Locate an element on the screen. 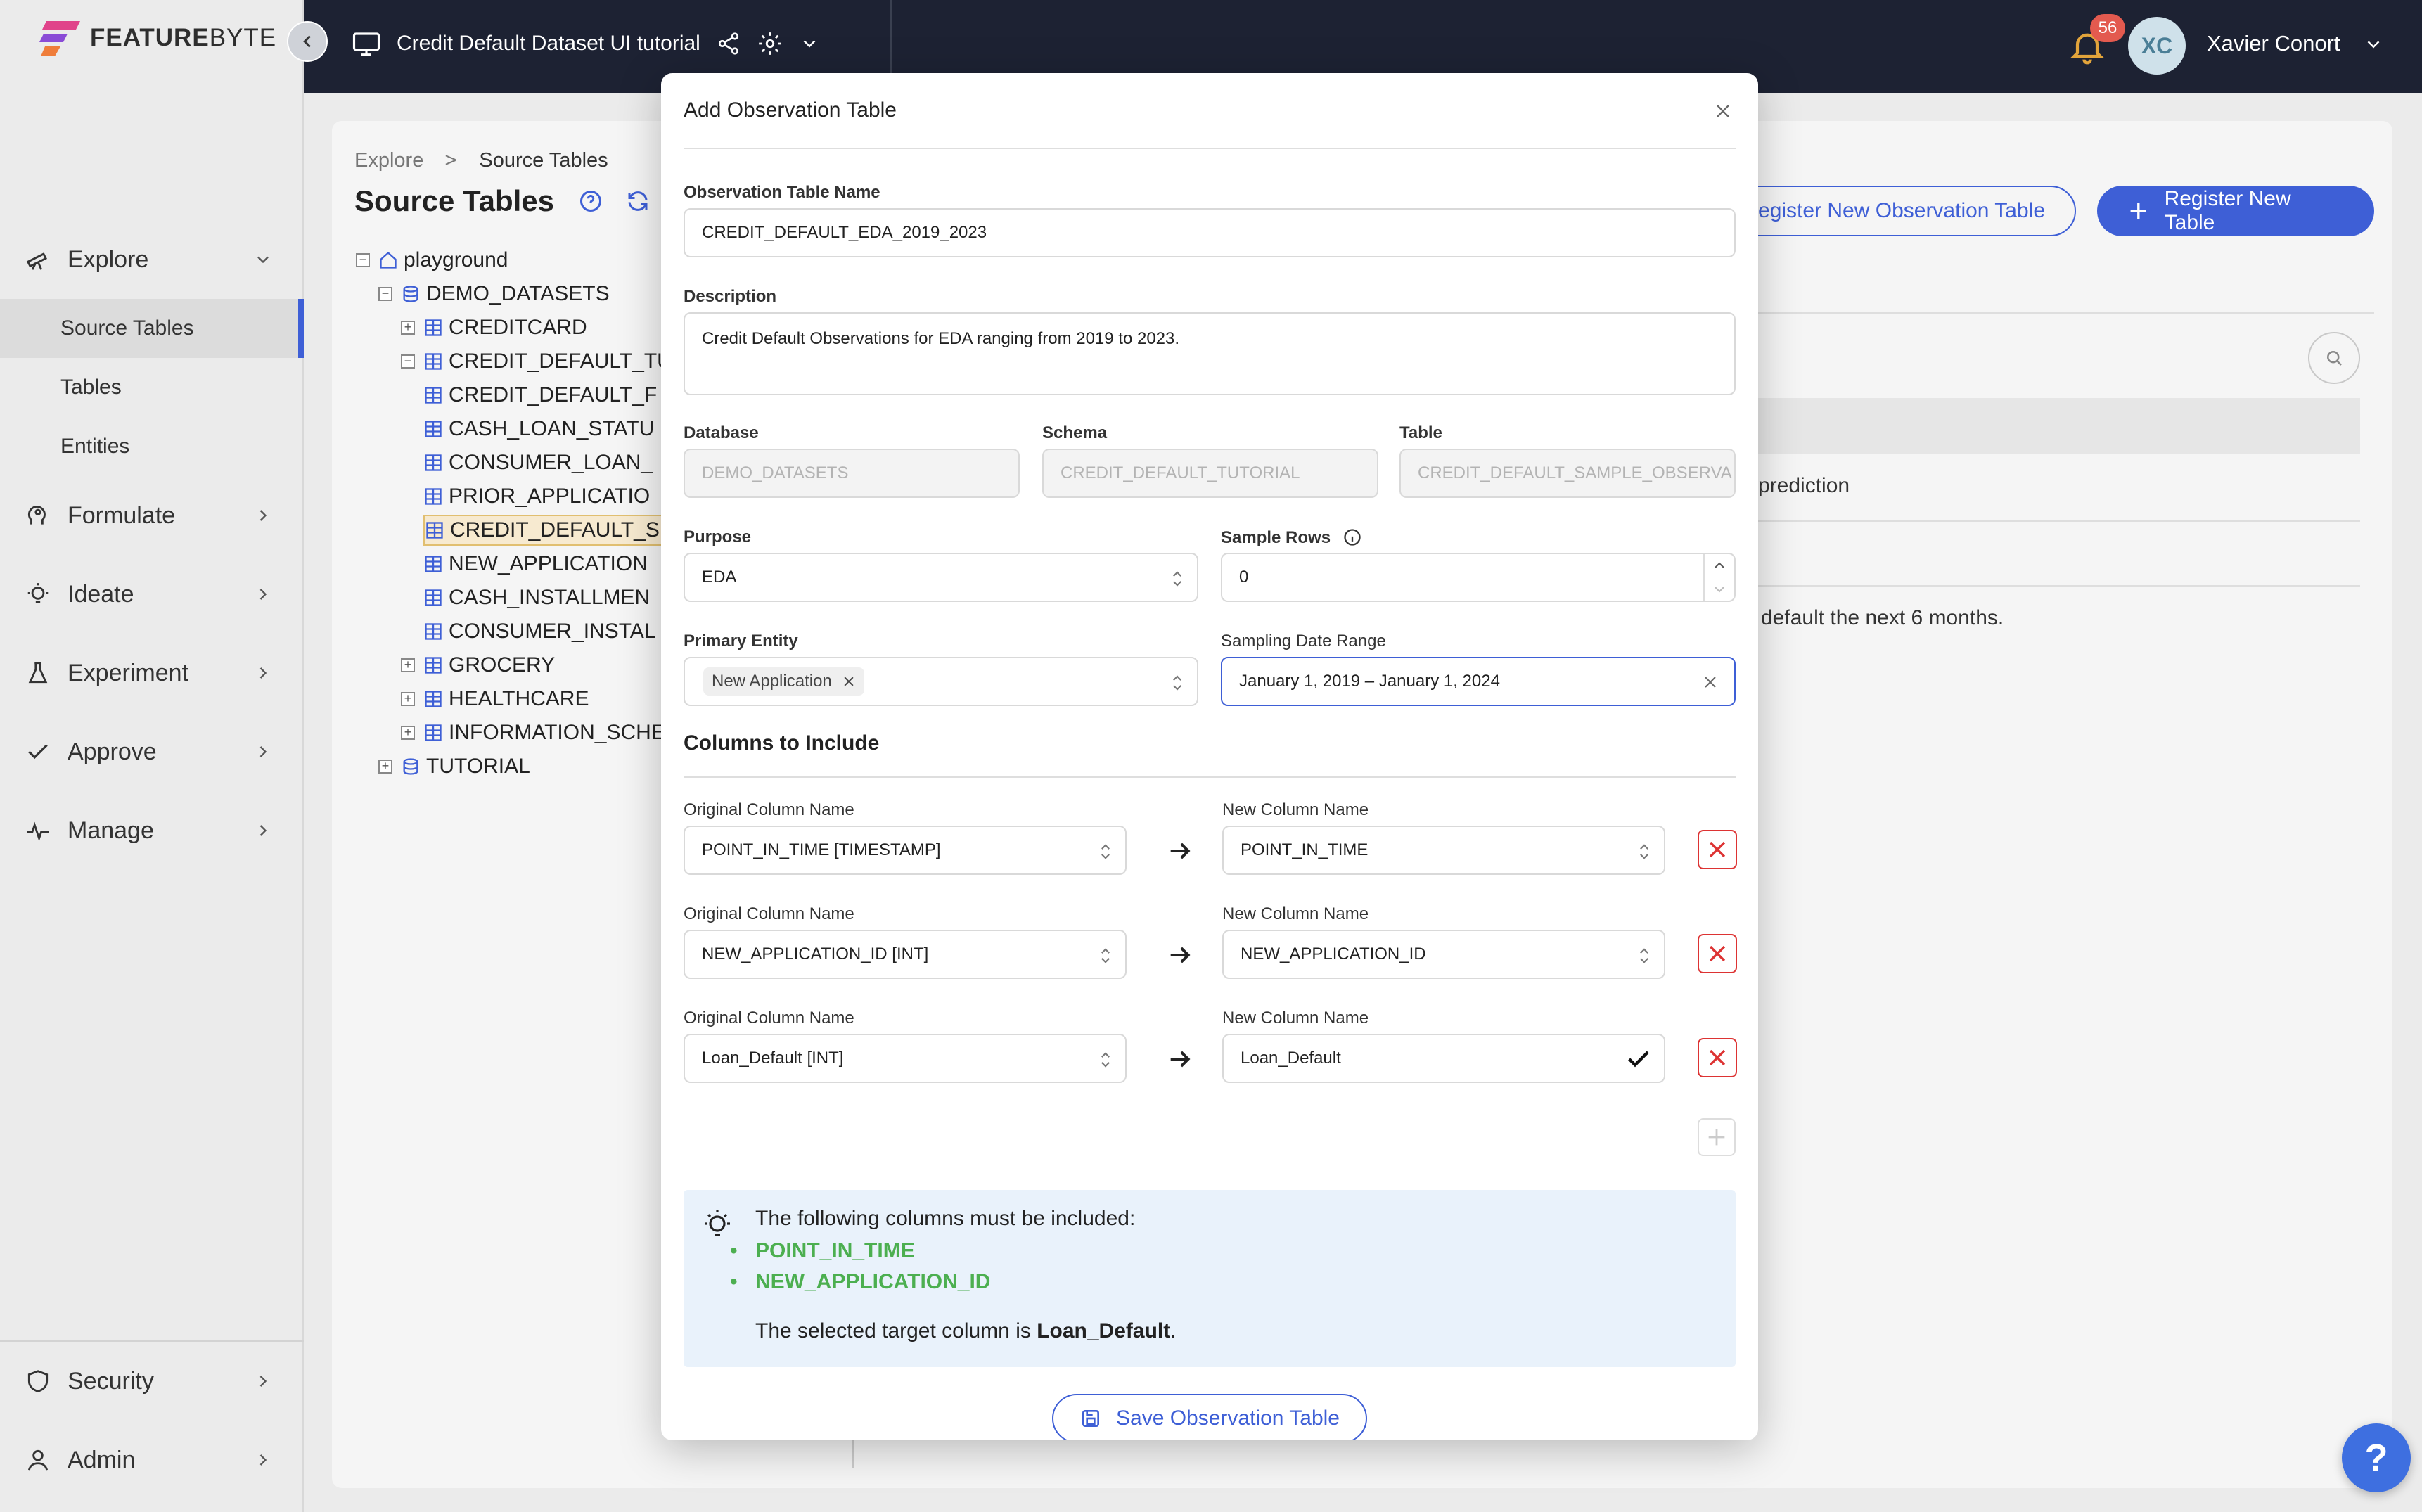 The height and width of the screenshot is (1512, 2422). nav-admin: Admin is located at coordinates (152, 1459).